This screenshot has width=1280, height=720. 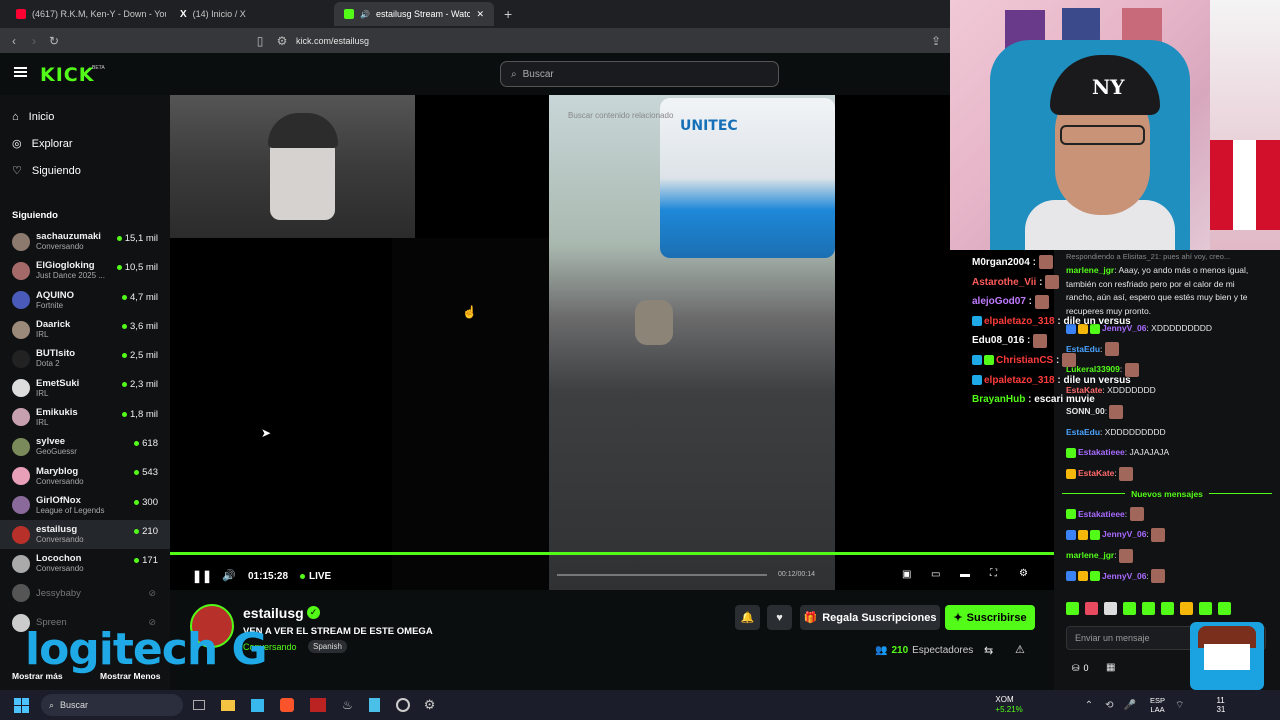 What do you see at coordinates (21, 705) in the screenshot?
I see `windows-start-icon` at bounding box center [21, 705].